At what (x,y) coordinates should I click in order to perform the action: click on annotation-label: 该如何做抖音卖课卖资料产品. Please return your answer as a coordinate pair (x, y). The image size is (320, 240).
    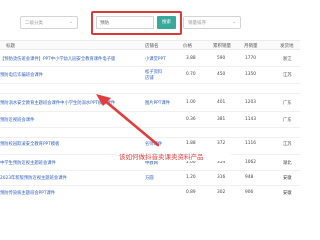
    Looking at the image, I should click on (174, 155).